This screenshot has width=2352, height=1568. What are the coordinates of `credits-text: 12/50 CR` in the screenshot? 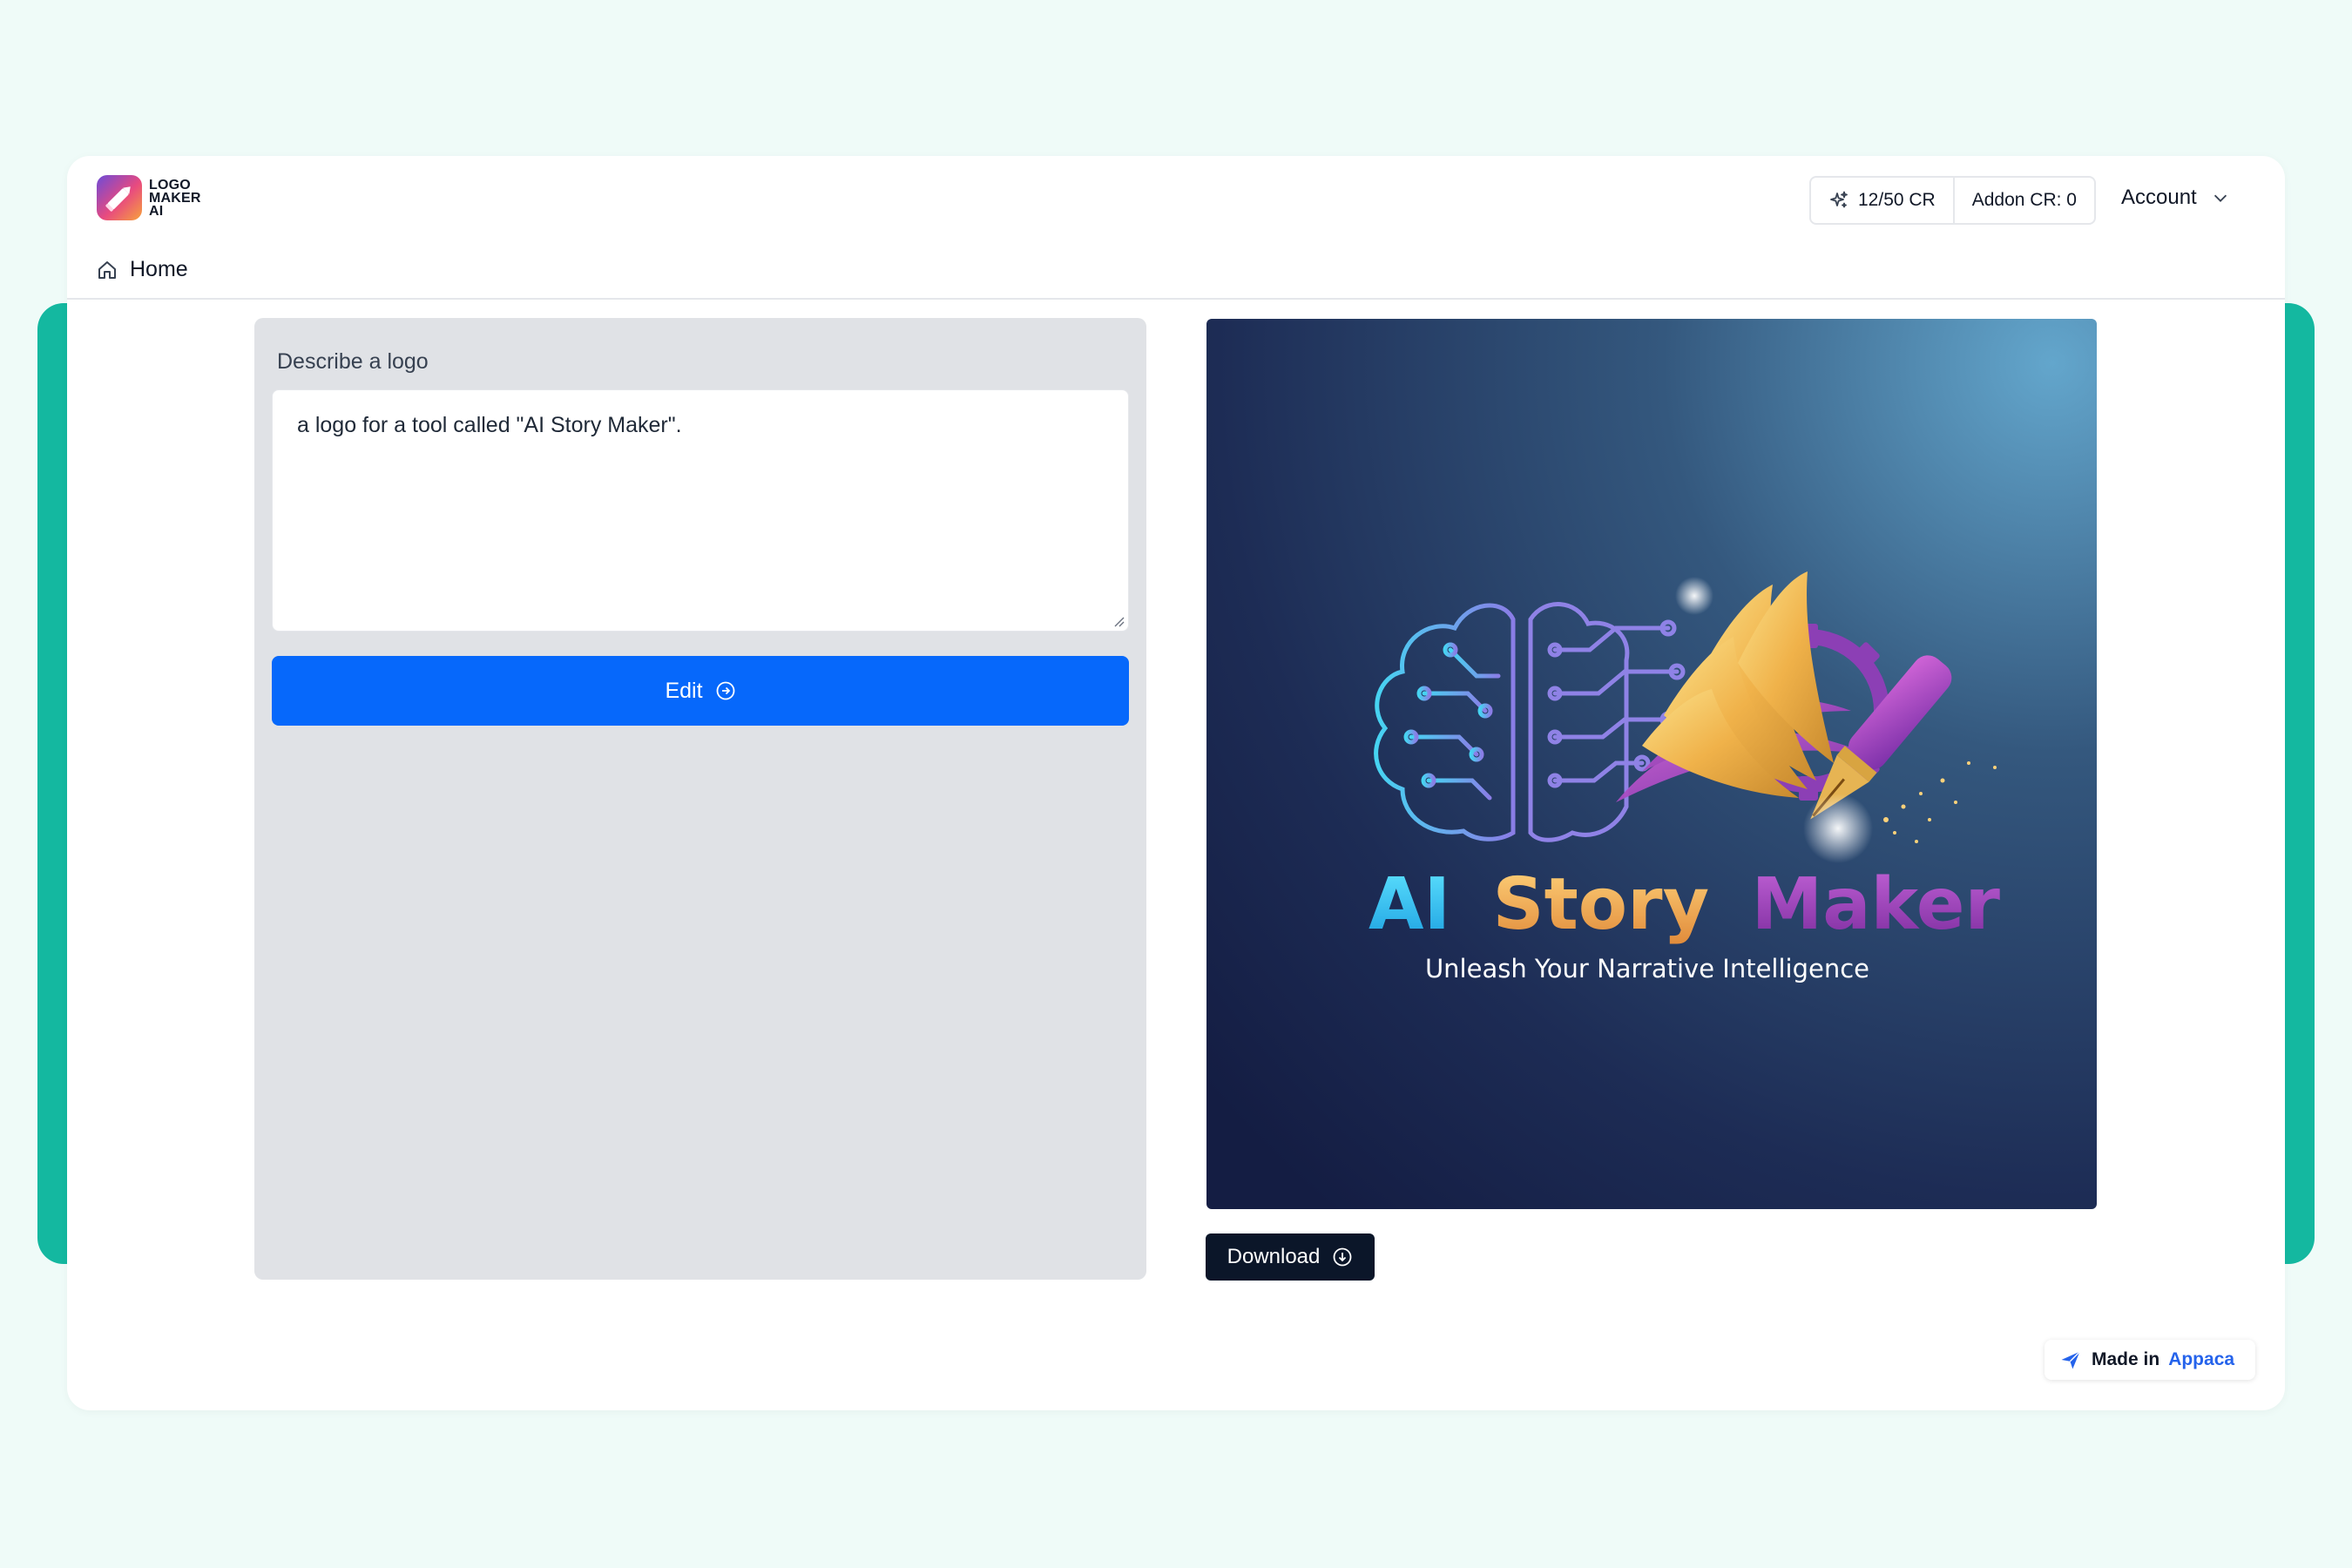 It's located at (1897, 200).